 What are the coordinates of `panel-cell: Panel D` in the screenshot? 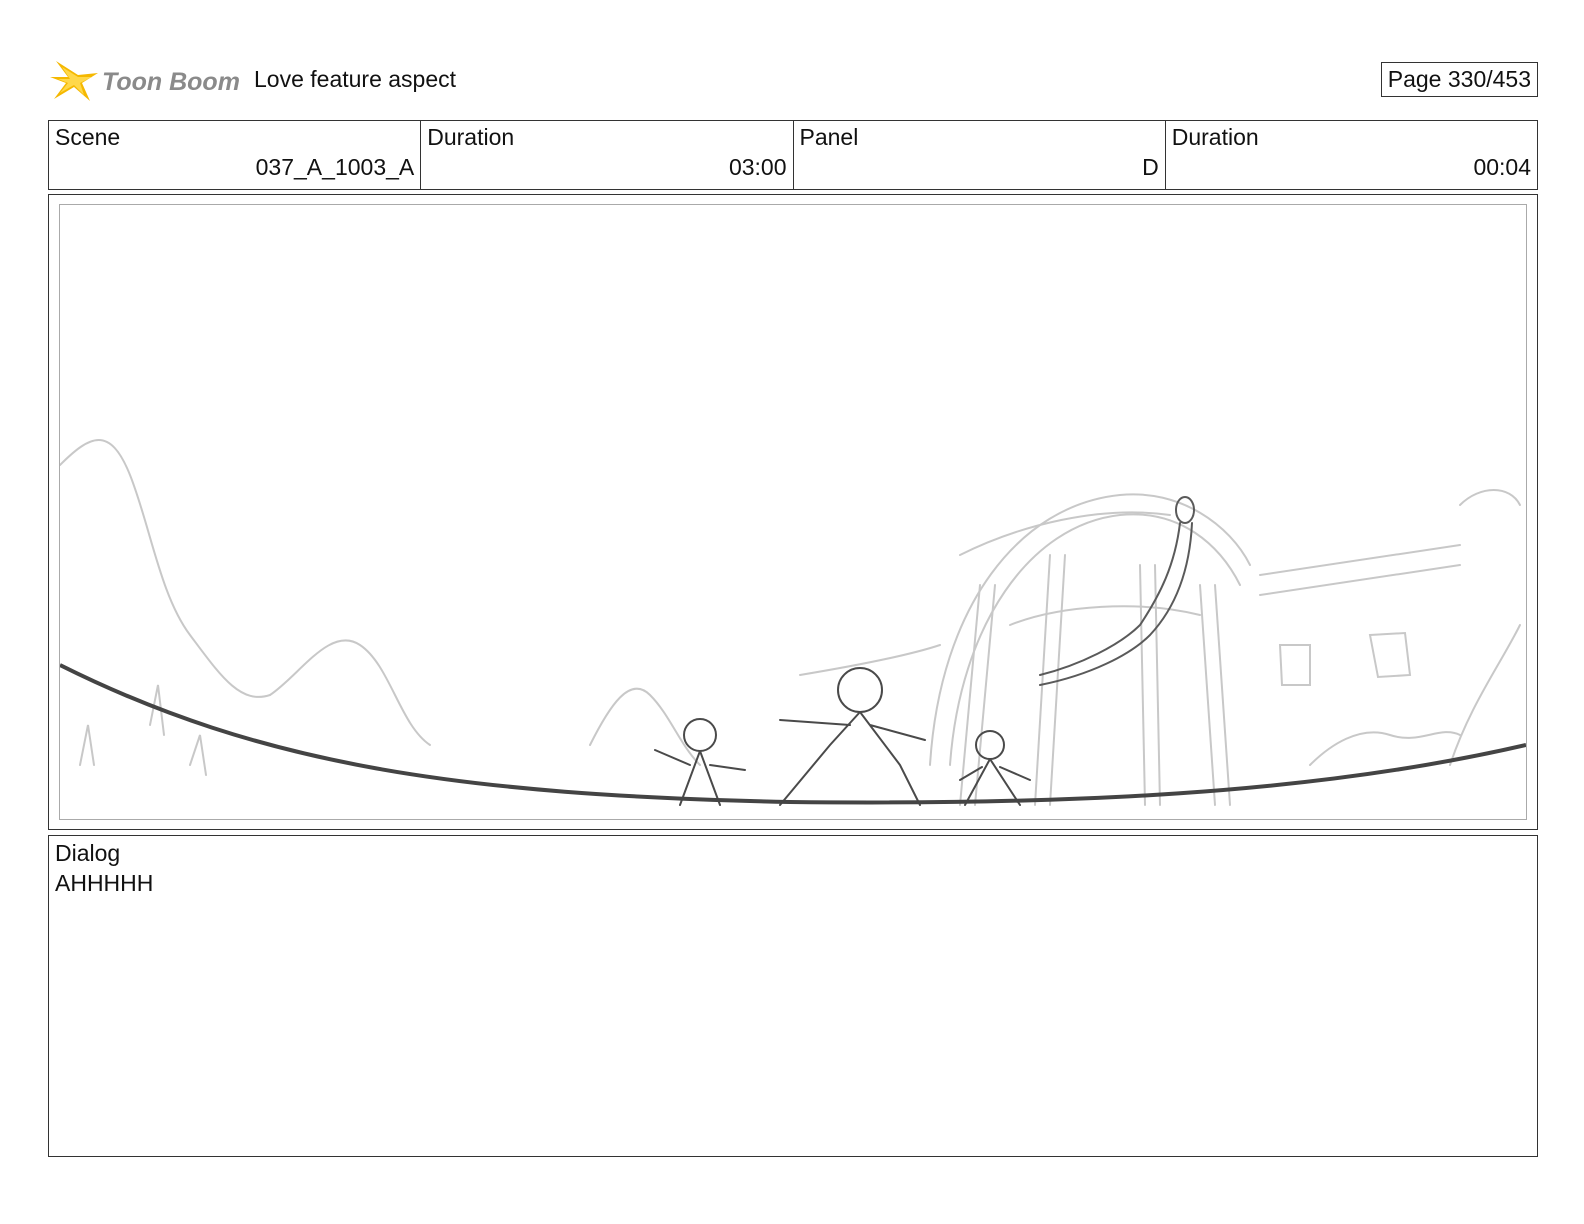 It's located at (980, 155).